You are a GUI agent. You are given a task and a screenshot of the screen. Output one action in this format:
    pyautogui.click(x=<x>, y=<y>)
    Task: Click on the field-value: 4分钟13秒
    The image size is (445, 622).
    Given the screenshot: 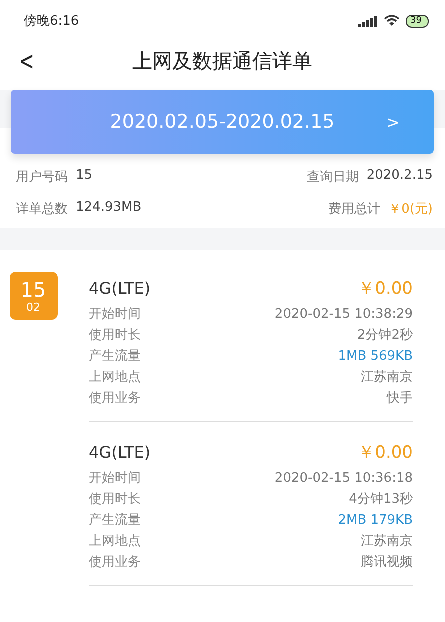 What is the action you would take?
    pyautogui.click(x=381, y=500)
    